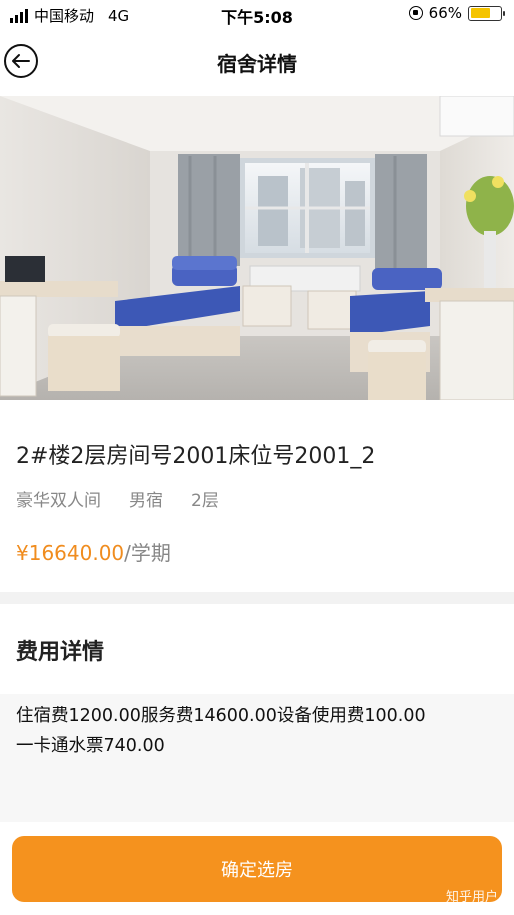 The width and height of the screenshot is (514, 915). I want to click on watermark: 知乎用户, so click(471, 897).